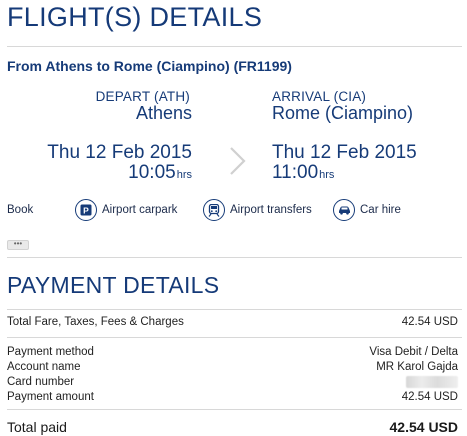 This screenshot has height=436, width=467. I want to click on route-title: From Athens to Rome (Ciampino) (FR1199), so click(149, 66).